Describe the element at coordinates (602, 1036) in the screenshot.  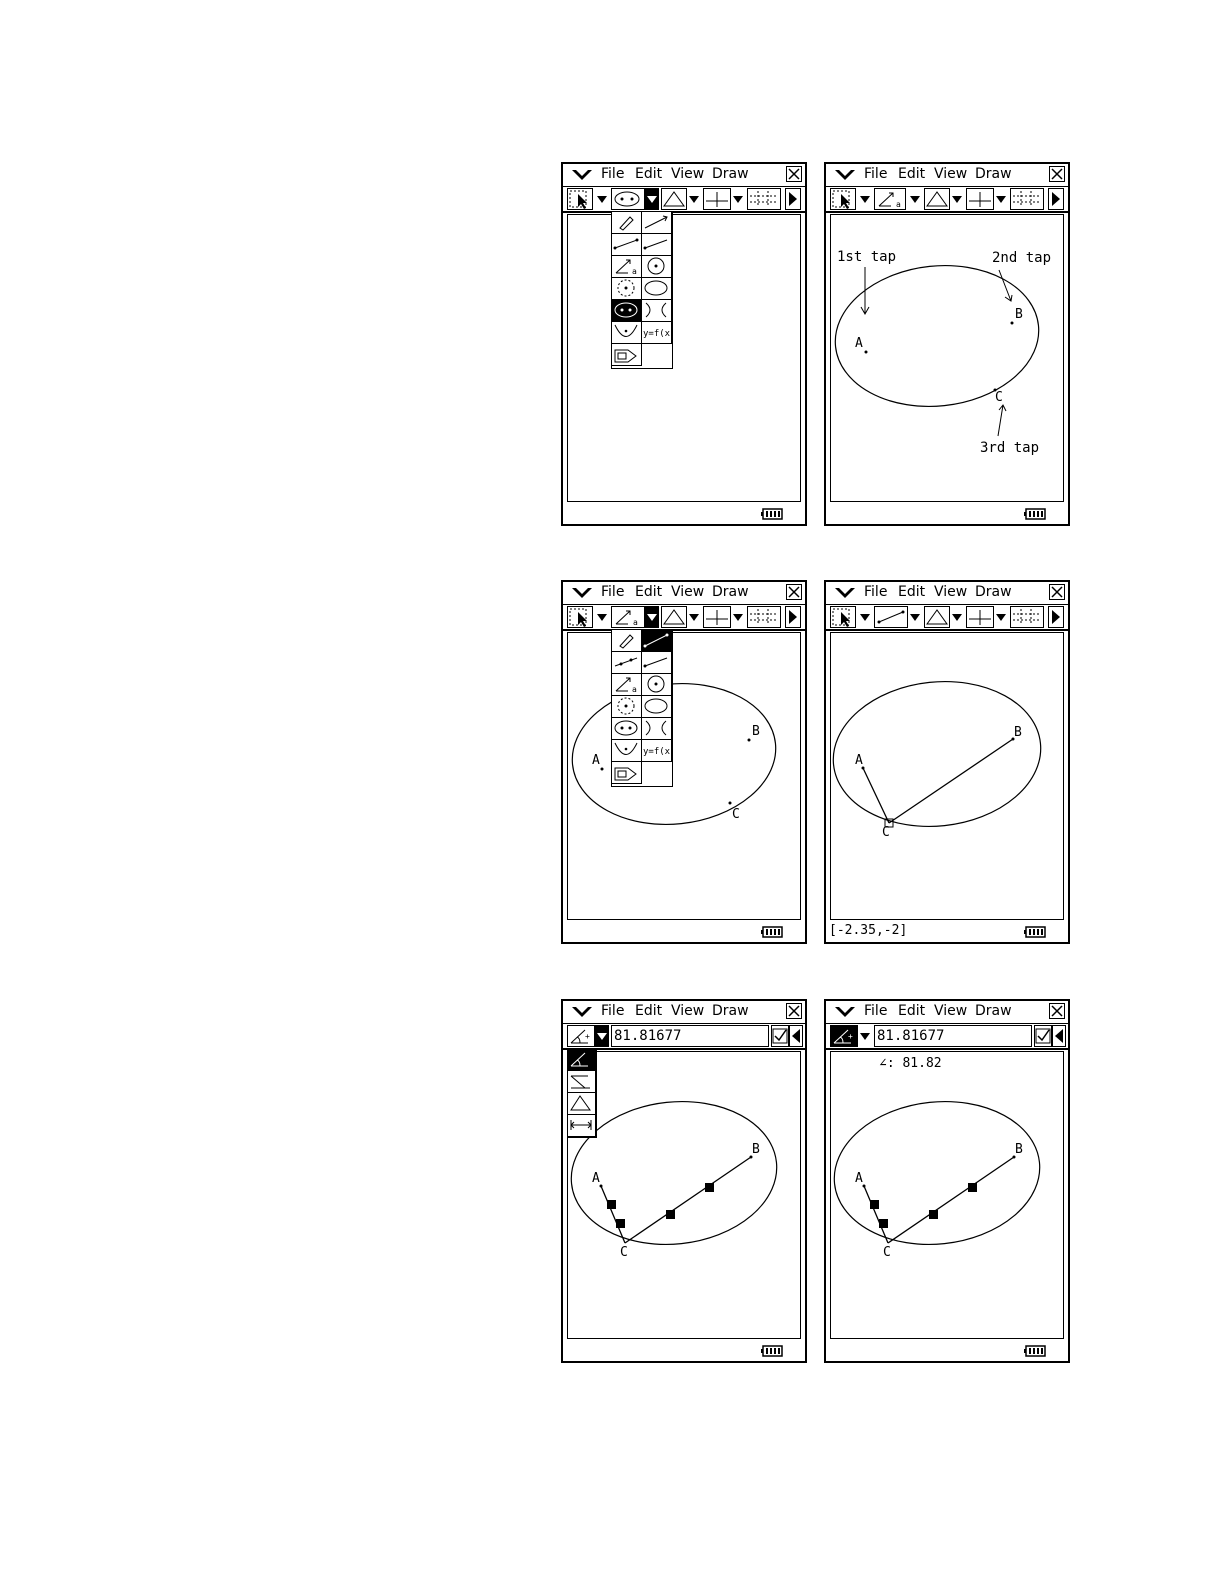
I see `measure-type-dropdown` at that location.